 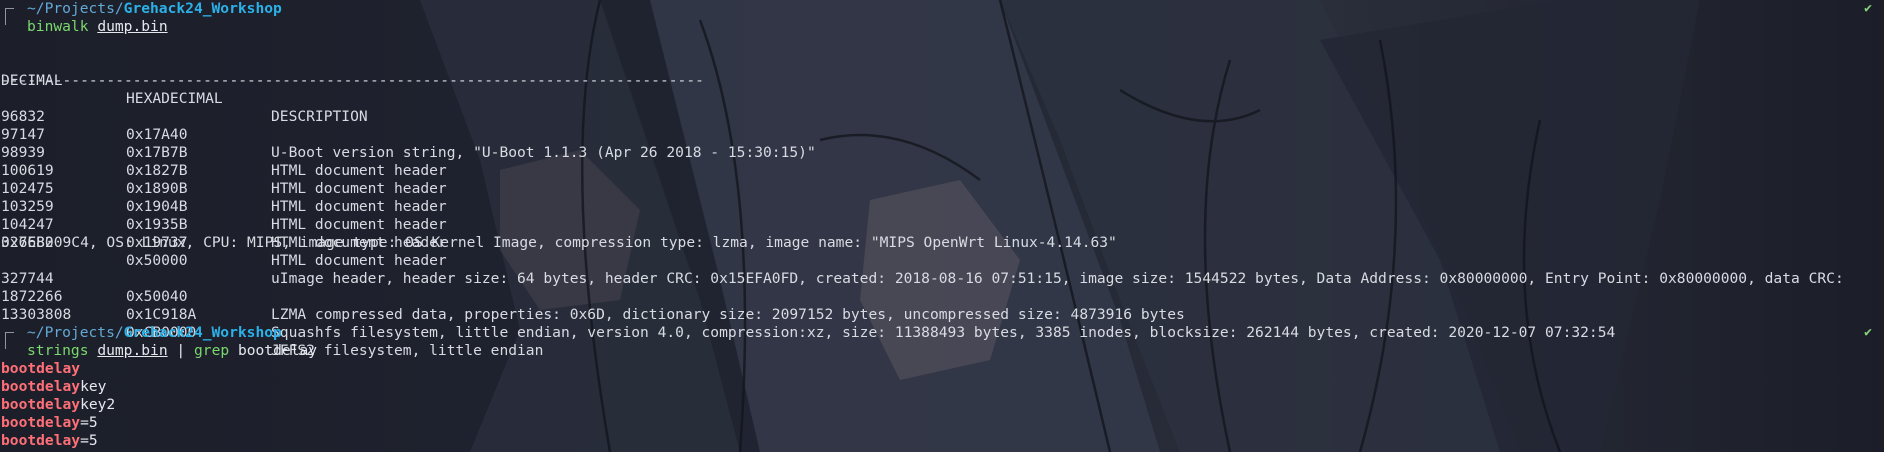 What do you see at coordinates (98, 404) in the screenshot?
I see `match-rest: key2` at bounding box center [98, 404].